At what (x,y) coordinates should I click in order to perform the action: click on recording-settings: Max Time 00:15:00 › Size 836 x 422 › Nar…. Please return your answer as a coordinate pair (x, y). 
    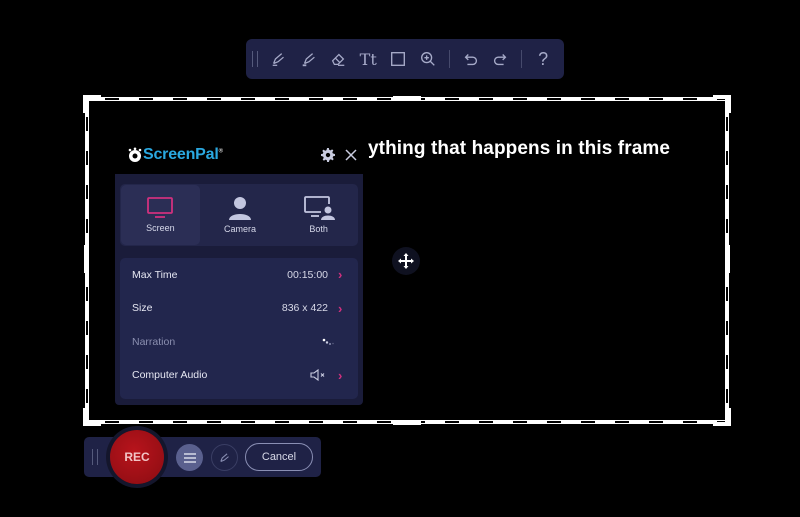
    Looking at the image, I should click on (239, 328).